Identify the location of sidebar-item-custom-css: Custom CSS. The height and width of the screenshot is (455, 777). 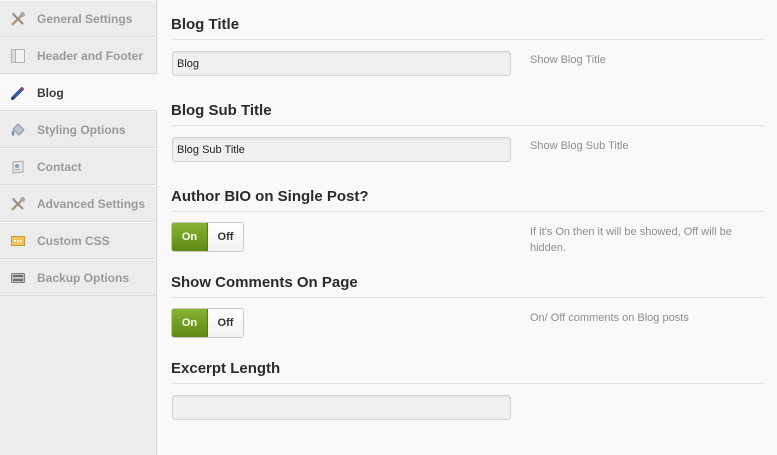
(78, 240).